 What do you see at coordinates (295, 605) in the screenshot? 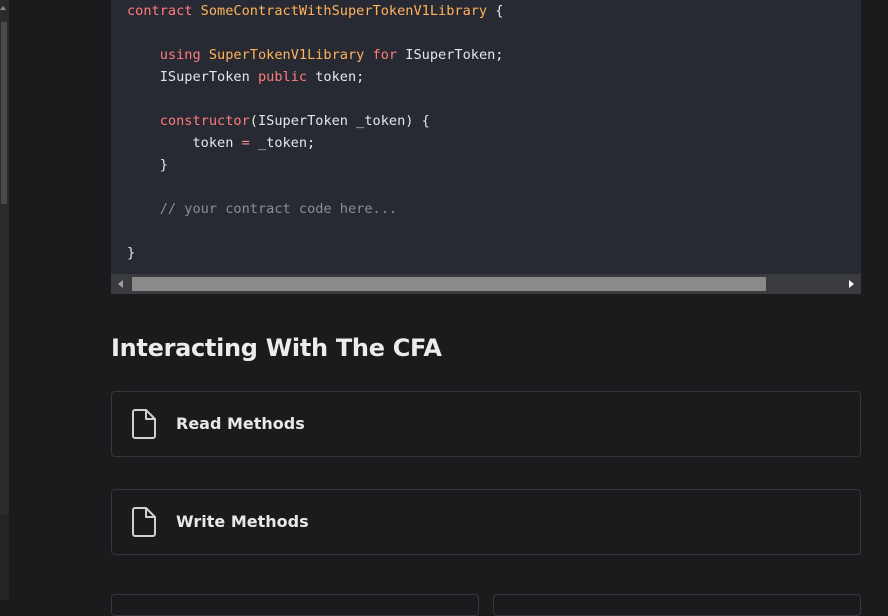
I see `next-card-left` at bounding box center [295, 605].